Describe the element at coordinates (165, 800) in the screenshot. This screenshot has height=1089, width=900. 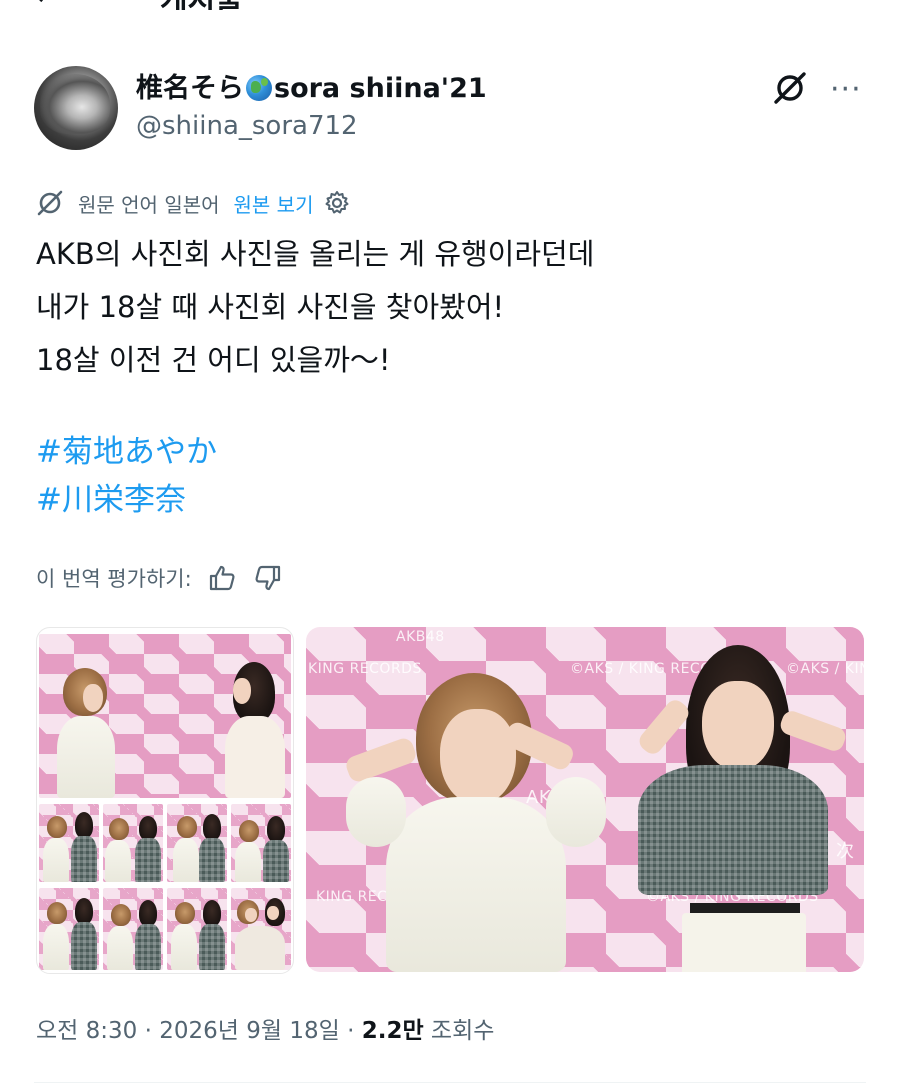
I see `media-image-collage` at that location.